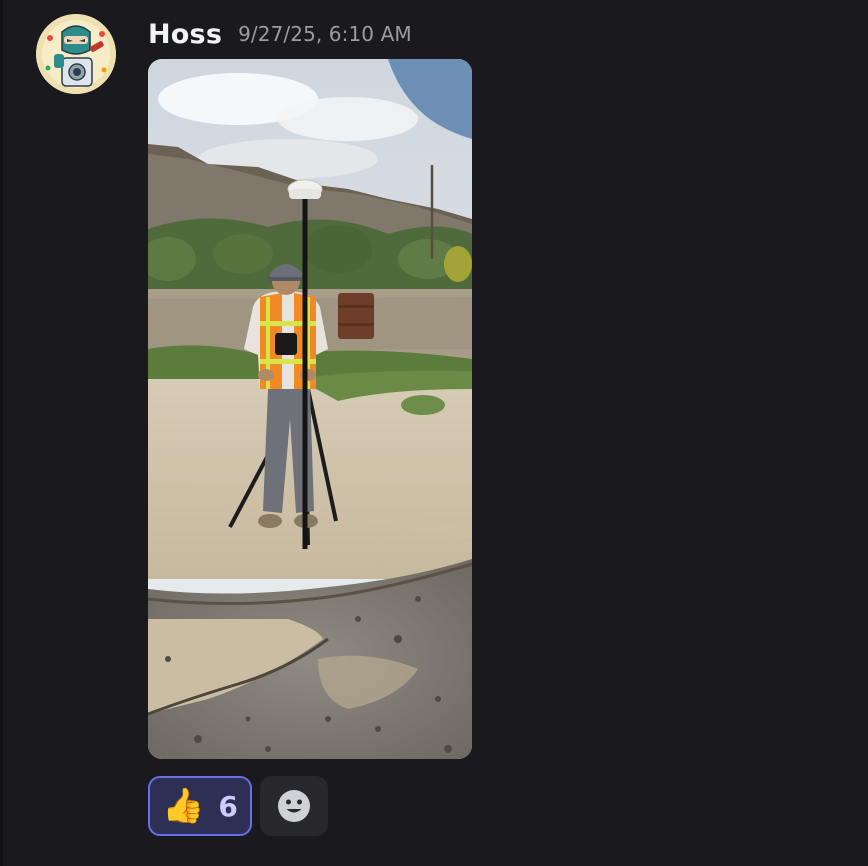 The width and height of the screenshot is (868, 866). I want to click on timestamp: 9/27/25, 6:10 AM, so click(325, 34).